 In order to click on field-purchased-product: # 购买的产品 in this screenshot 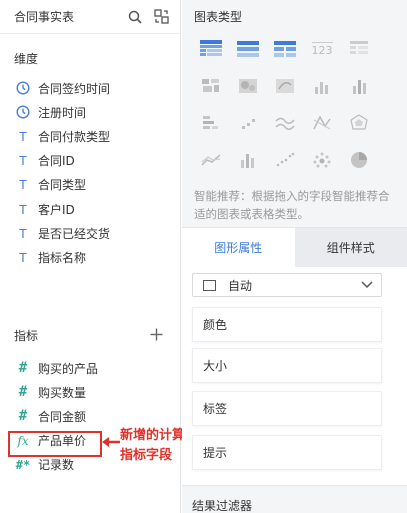, I will do `click(90, 368)`.